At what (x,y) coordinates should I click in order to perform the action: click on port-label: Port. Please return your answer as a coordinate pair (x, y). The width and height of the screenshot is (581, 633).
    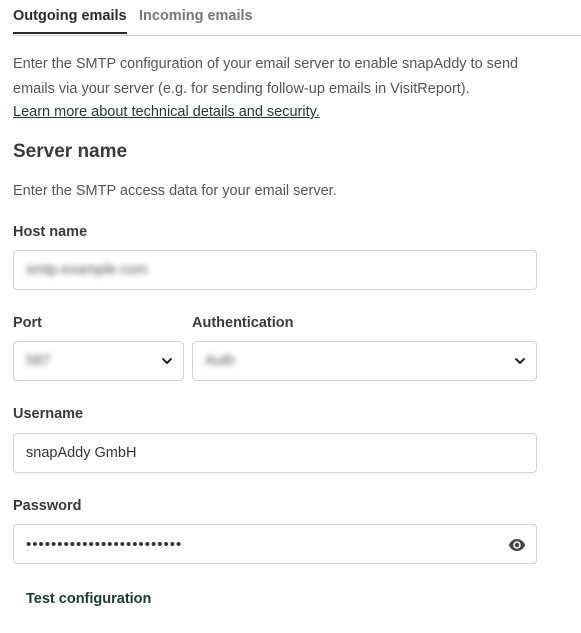
    Looking at the image, I should click on (27, 323).